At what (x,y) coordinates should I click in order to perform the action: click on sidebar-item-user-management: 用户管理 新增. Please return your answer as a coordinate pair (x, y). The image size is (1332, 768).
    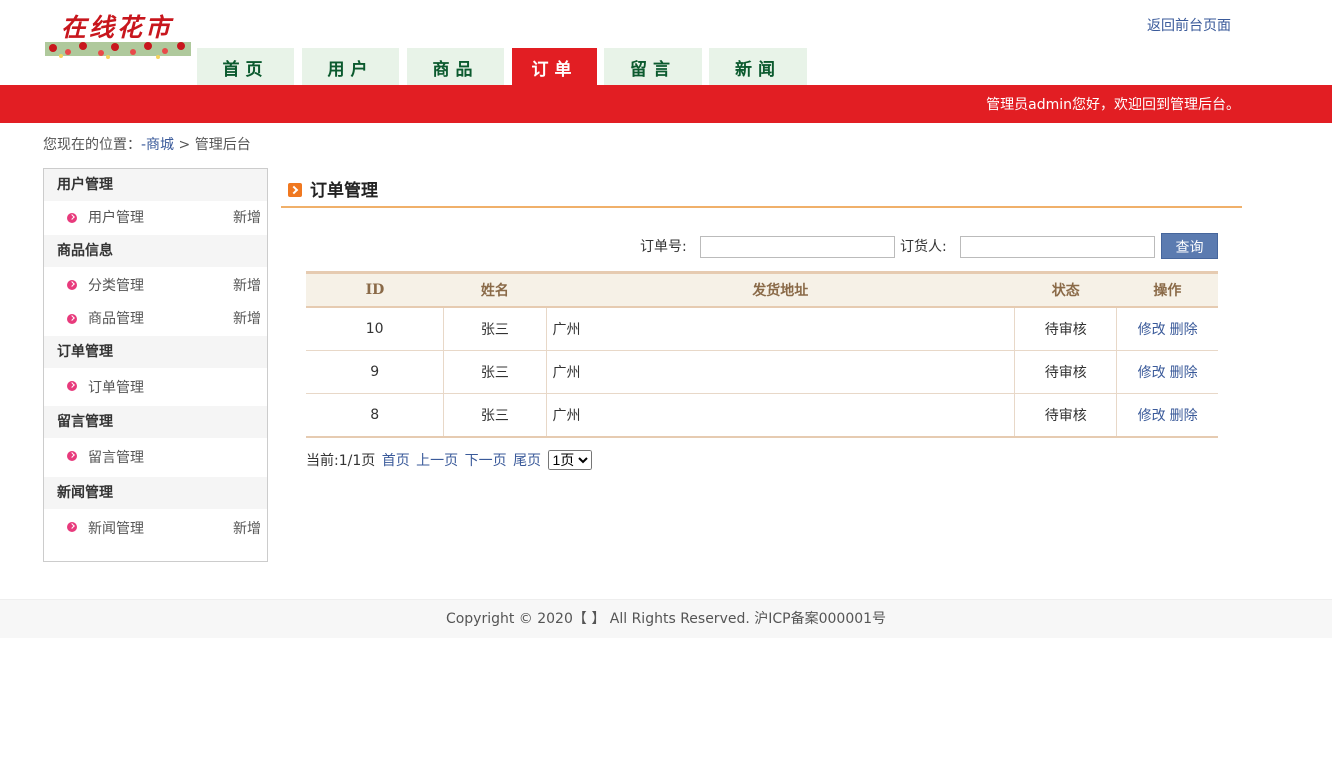
    Looking at the image, I should click on (155, 218).